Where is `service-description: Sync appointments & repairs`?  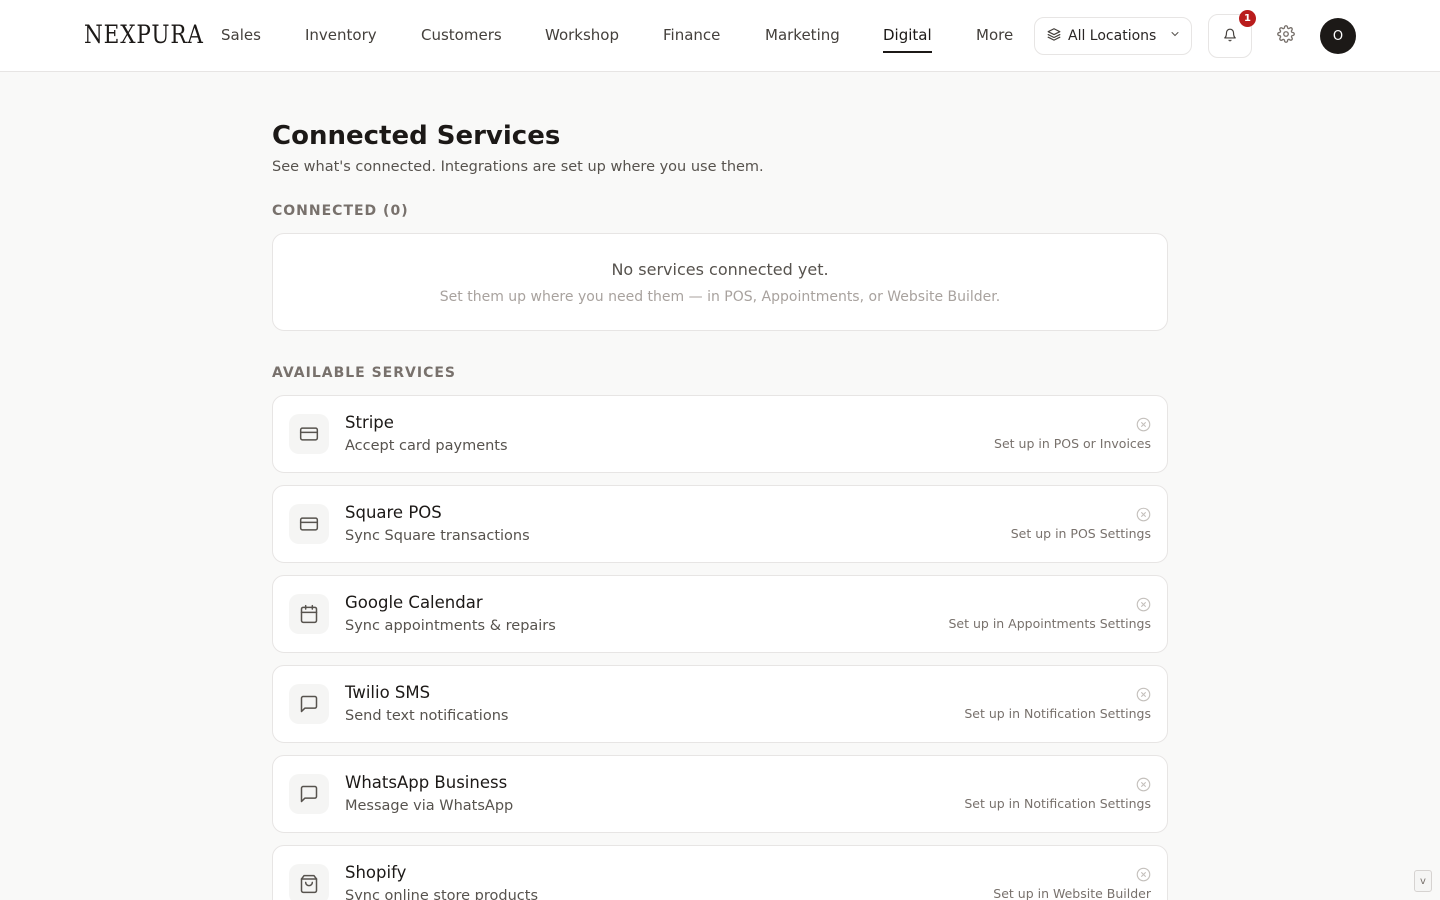
service-description: Sync appointments & repairs is located at coordinates (450, 626).